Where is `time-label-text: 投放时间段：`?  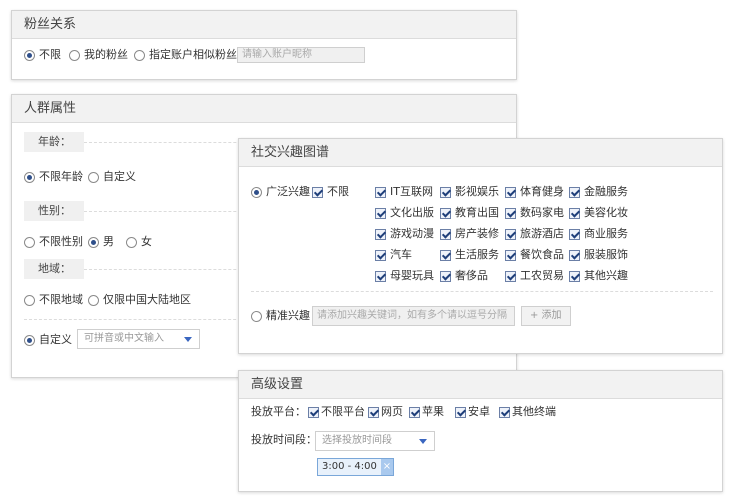
time-label-text: 投放时间段： is located at coordinates (284, 439).